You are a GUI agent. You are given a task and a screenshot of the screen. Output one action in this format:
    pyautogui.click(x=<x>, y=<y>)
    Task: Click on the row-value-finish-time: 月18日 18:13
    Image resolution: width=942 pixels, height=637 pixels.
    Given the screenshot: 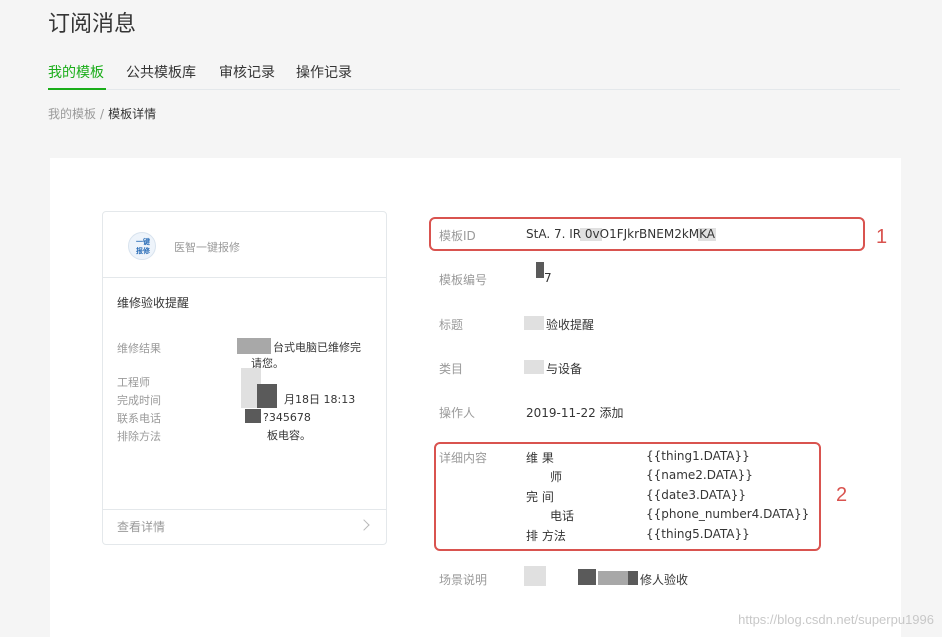 What is the action you would take?
    pyautogui.click(x=320, y=399)
    